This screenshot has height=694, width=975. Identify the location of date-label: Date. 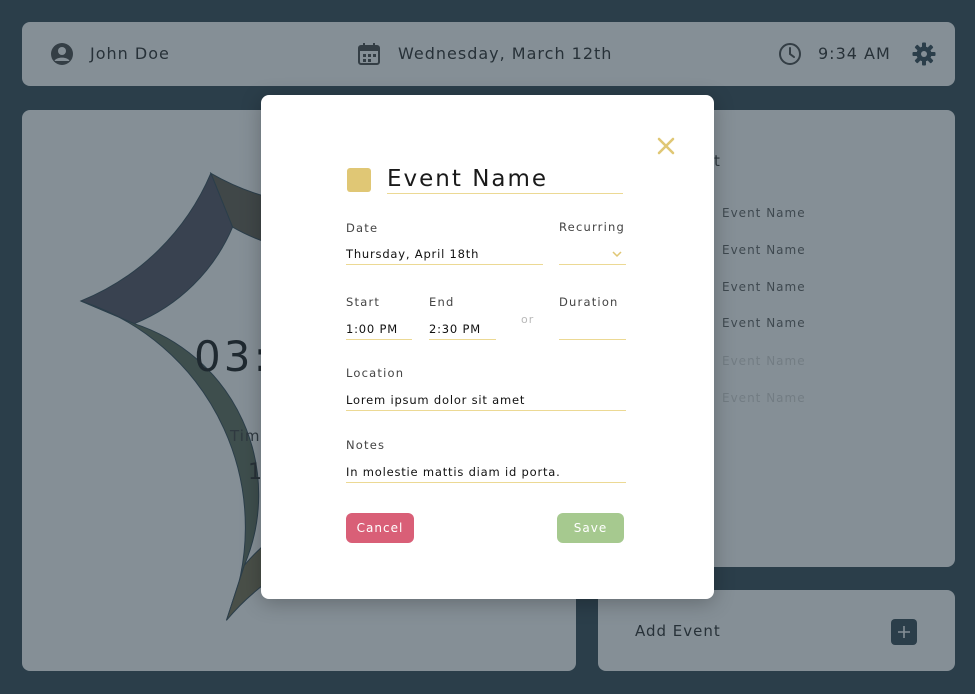
(362, 228).